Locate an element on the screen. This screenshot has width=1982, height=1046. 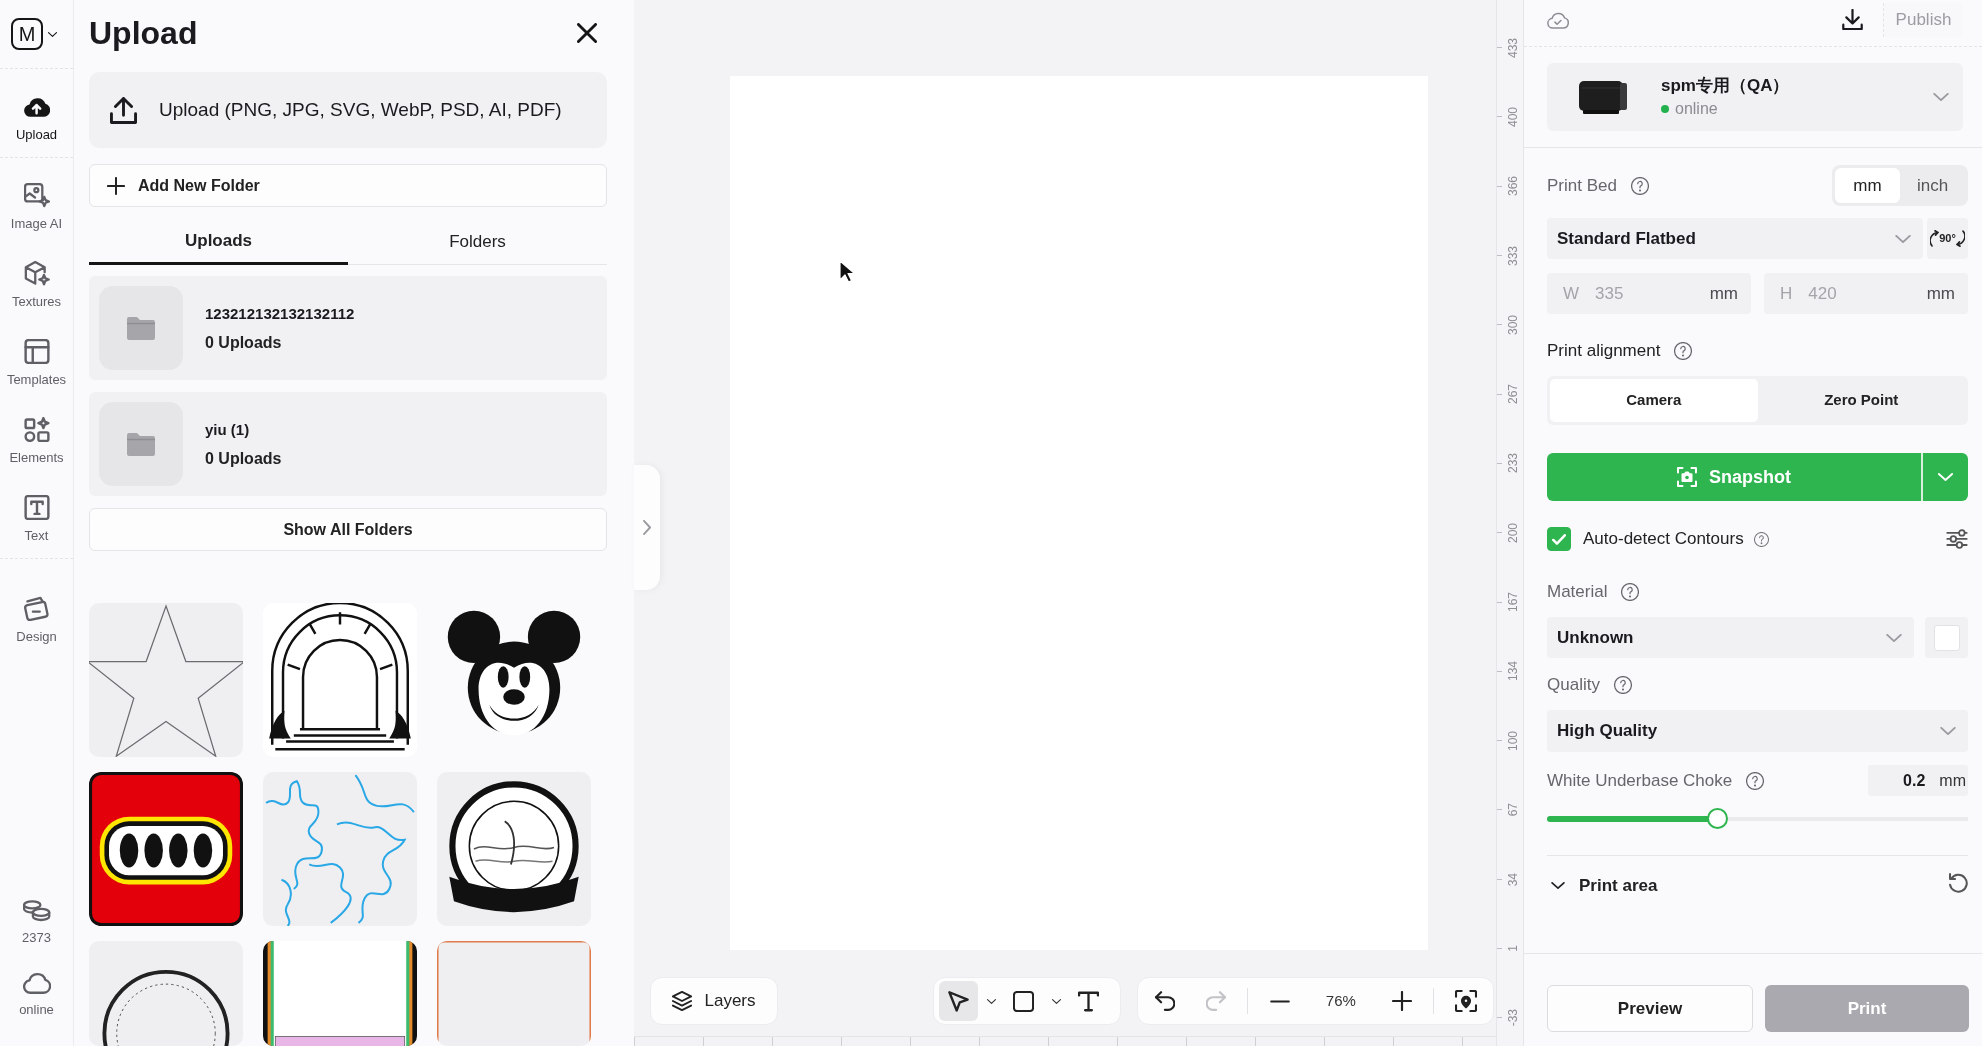
add-folder-button: Add New Folder is located at coordinates (348, 185).